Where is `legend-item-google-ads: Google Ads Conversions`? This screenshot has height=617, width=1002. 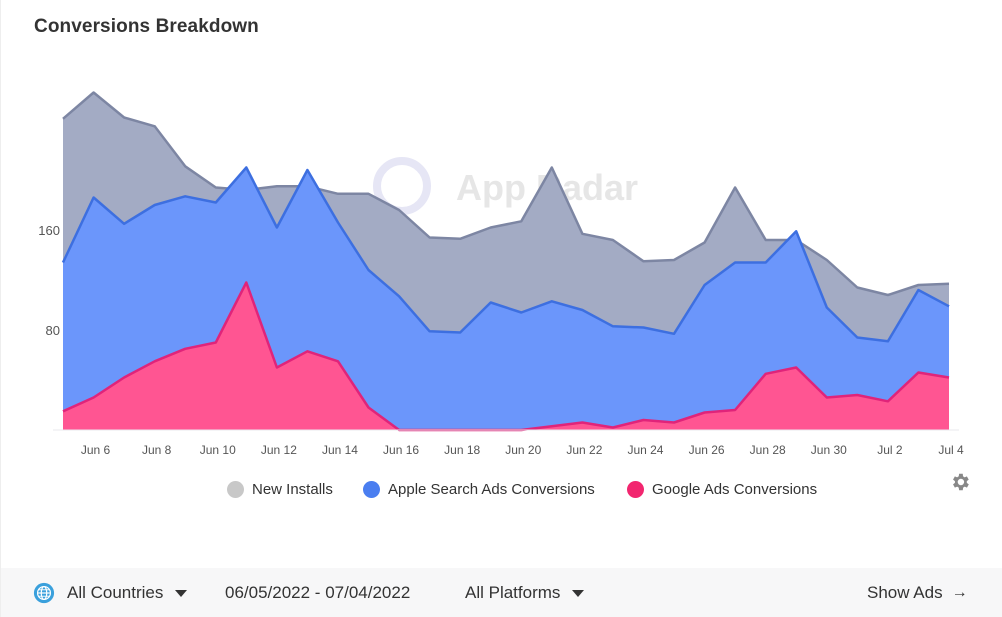 legend-item-google-ads: Google Ads Conversions is located at coordinates (722, 489).